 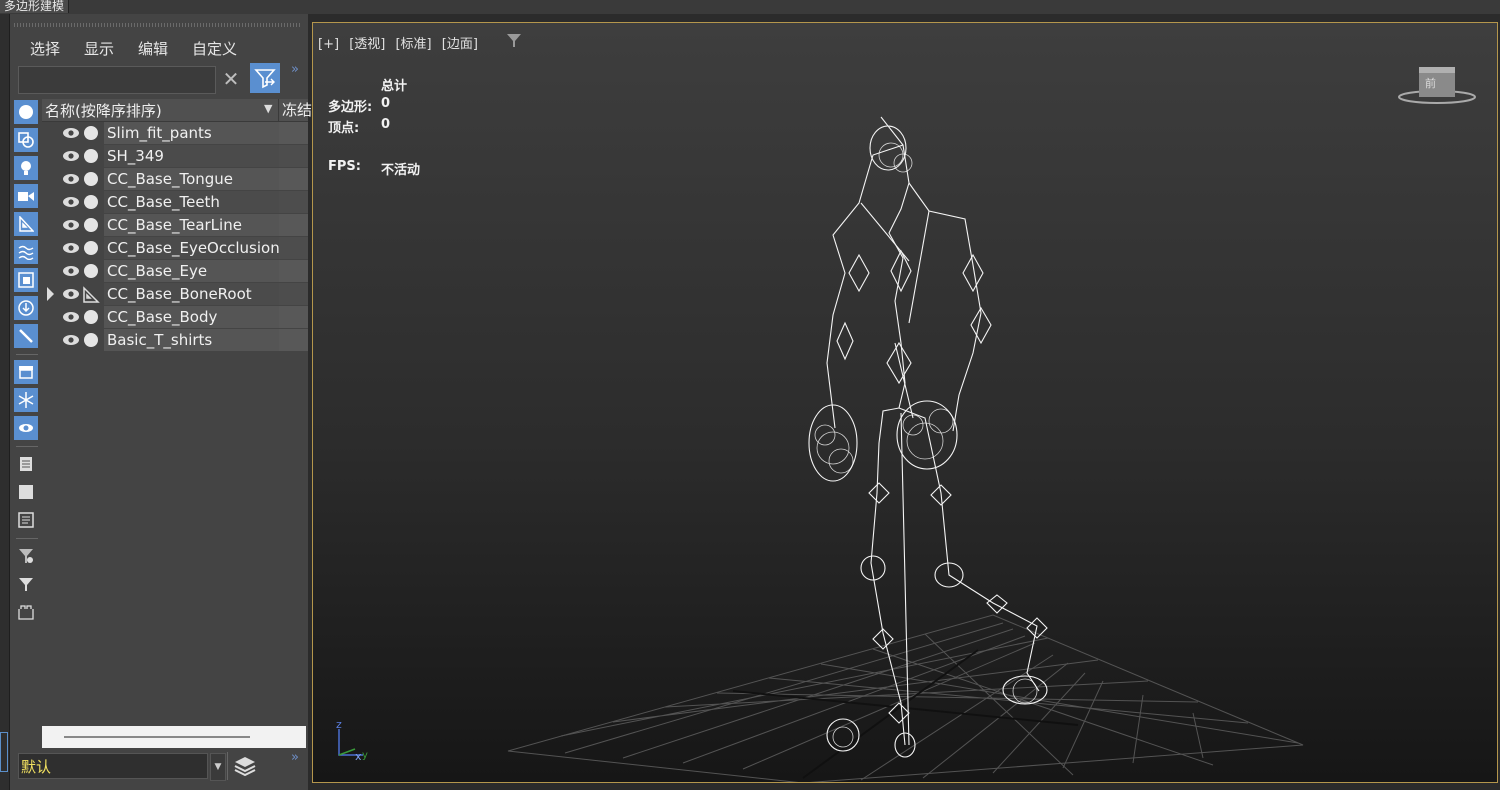 What do you see at coordinates (26, 492) in the screenshot?
I see `square-icon` at bounding box center [26, 492].